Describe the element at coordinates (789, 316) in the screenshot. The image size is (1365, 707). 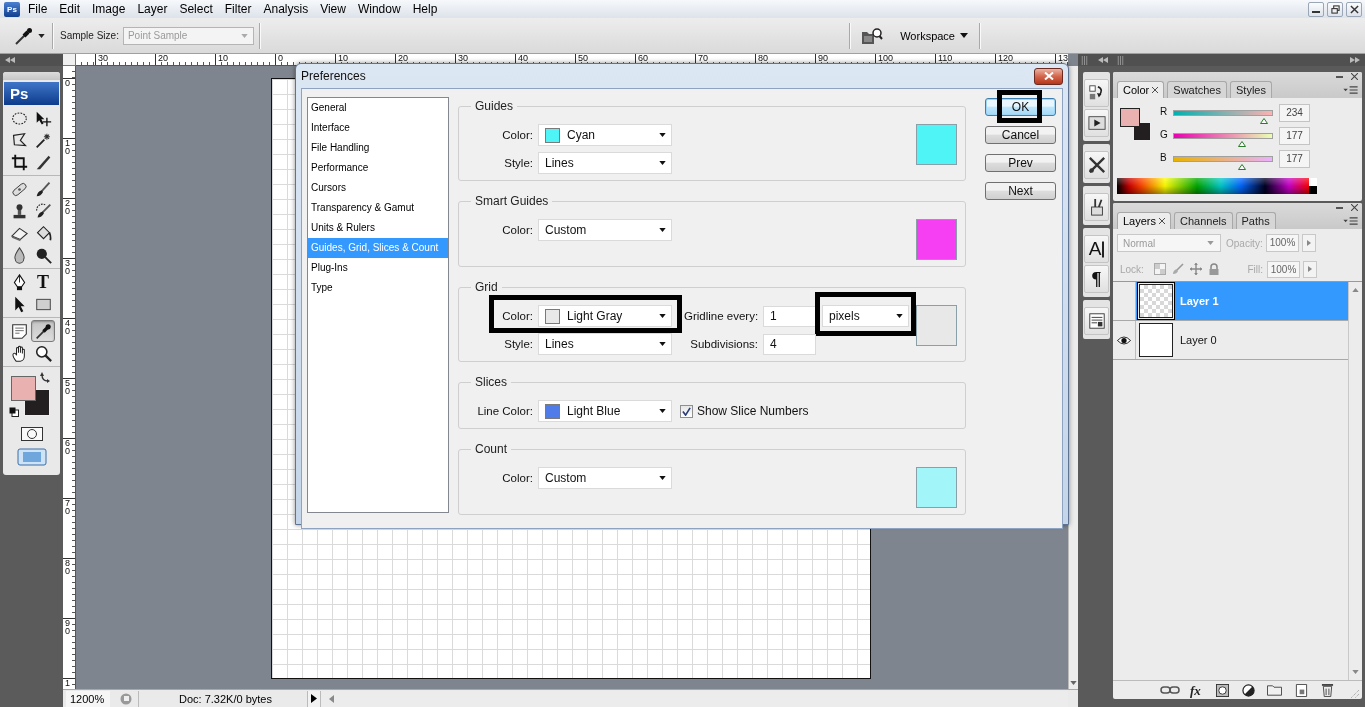
I see `number-field: 1` at that location.